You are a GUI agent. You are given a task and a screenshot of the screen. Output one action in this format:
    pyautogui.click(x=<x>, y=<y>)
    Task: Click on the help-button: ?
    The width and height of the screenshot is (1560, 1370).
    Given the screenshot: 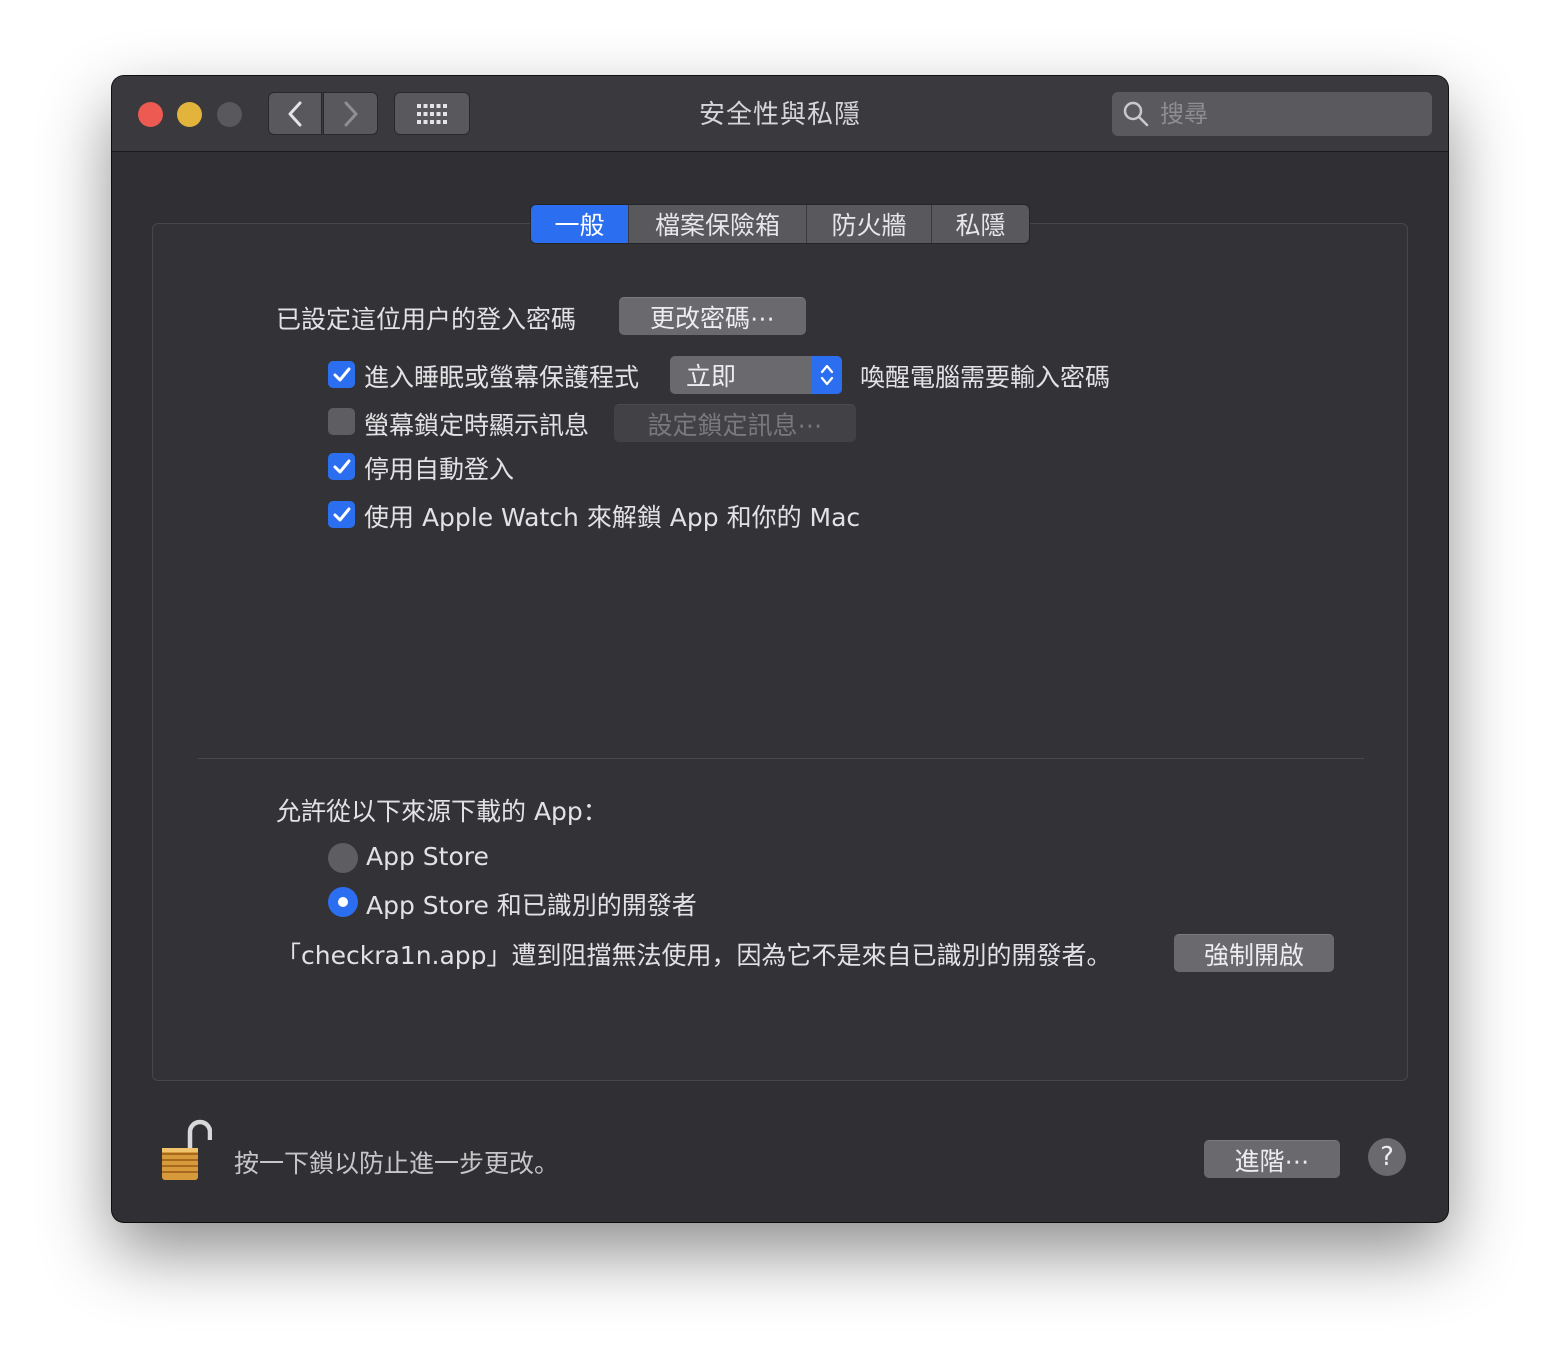 What is the action you would take?
    pyautogui.click(x=1387, y=1157)
    